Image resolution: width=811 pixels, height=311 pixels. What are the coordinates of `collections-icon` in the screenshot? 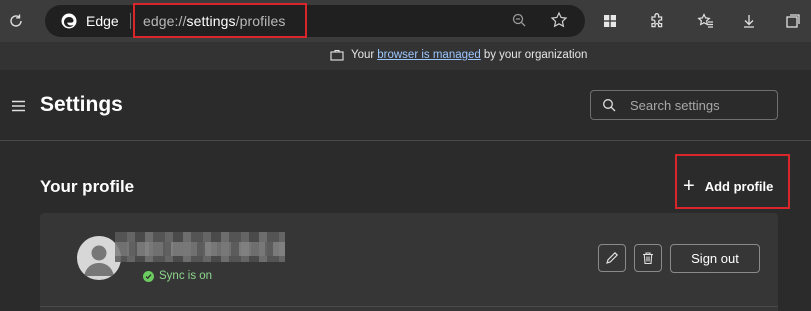 It's located at (793, 21).